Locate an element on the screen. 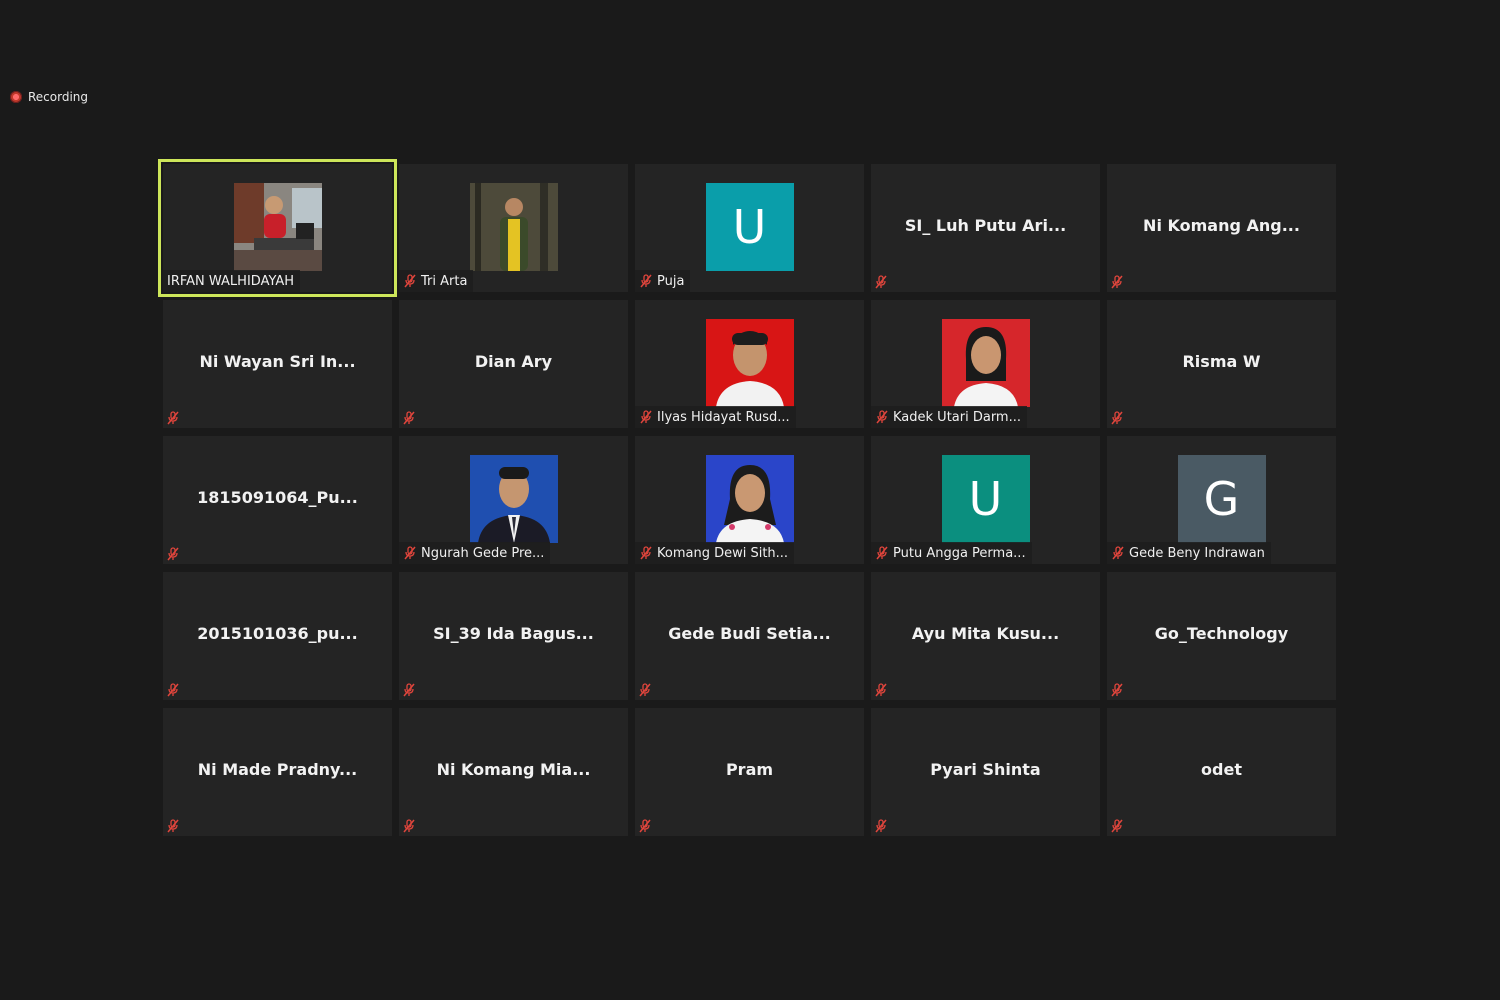 The height and width of the screenshot is (1000, 1500). participant-tile: Go_Technology is located at coordinates (1221, 636).